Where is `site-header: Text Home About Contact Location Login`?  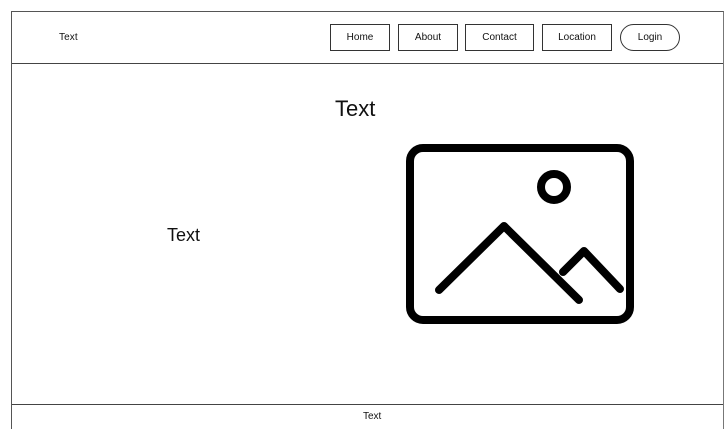 site-header: Text Home About Contact Location Login is located at coordinates (367, 38).